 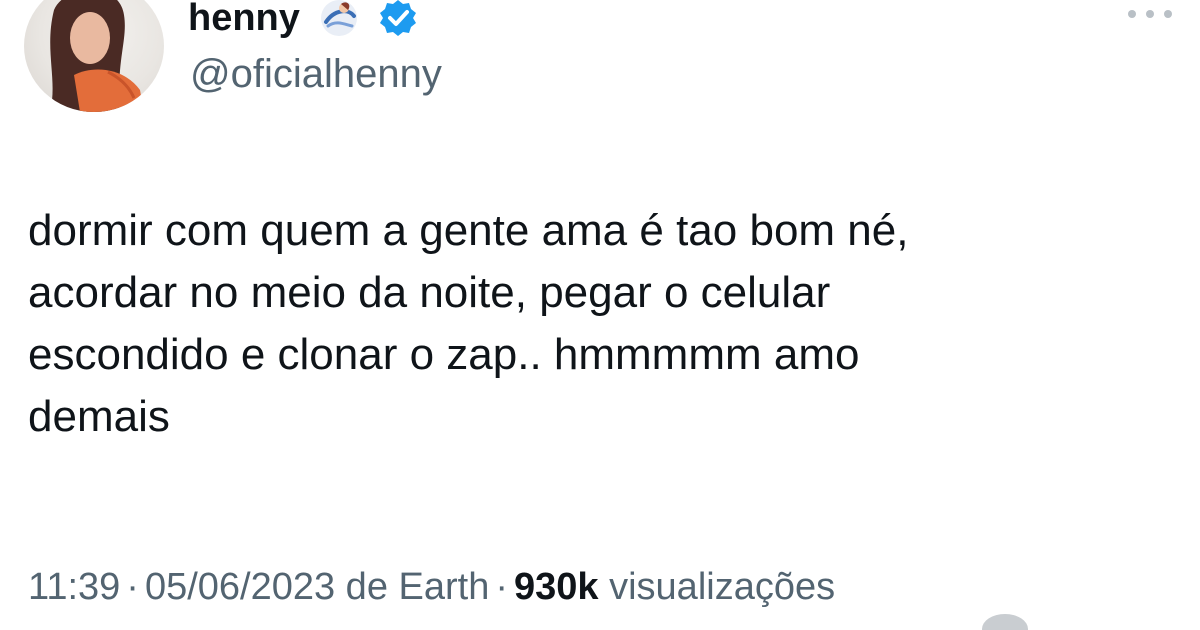 What do you see at coordinates (74, 587) in the screenshot?
I see `tweet-time: 11:39` at bounding box center [74, 587].